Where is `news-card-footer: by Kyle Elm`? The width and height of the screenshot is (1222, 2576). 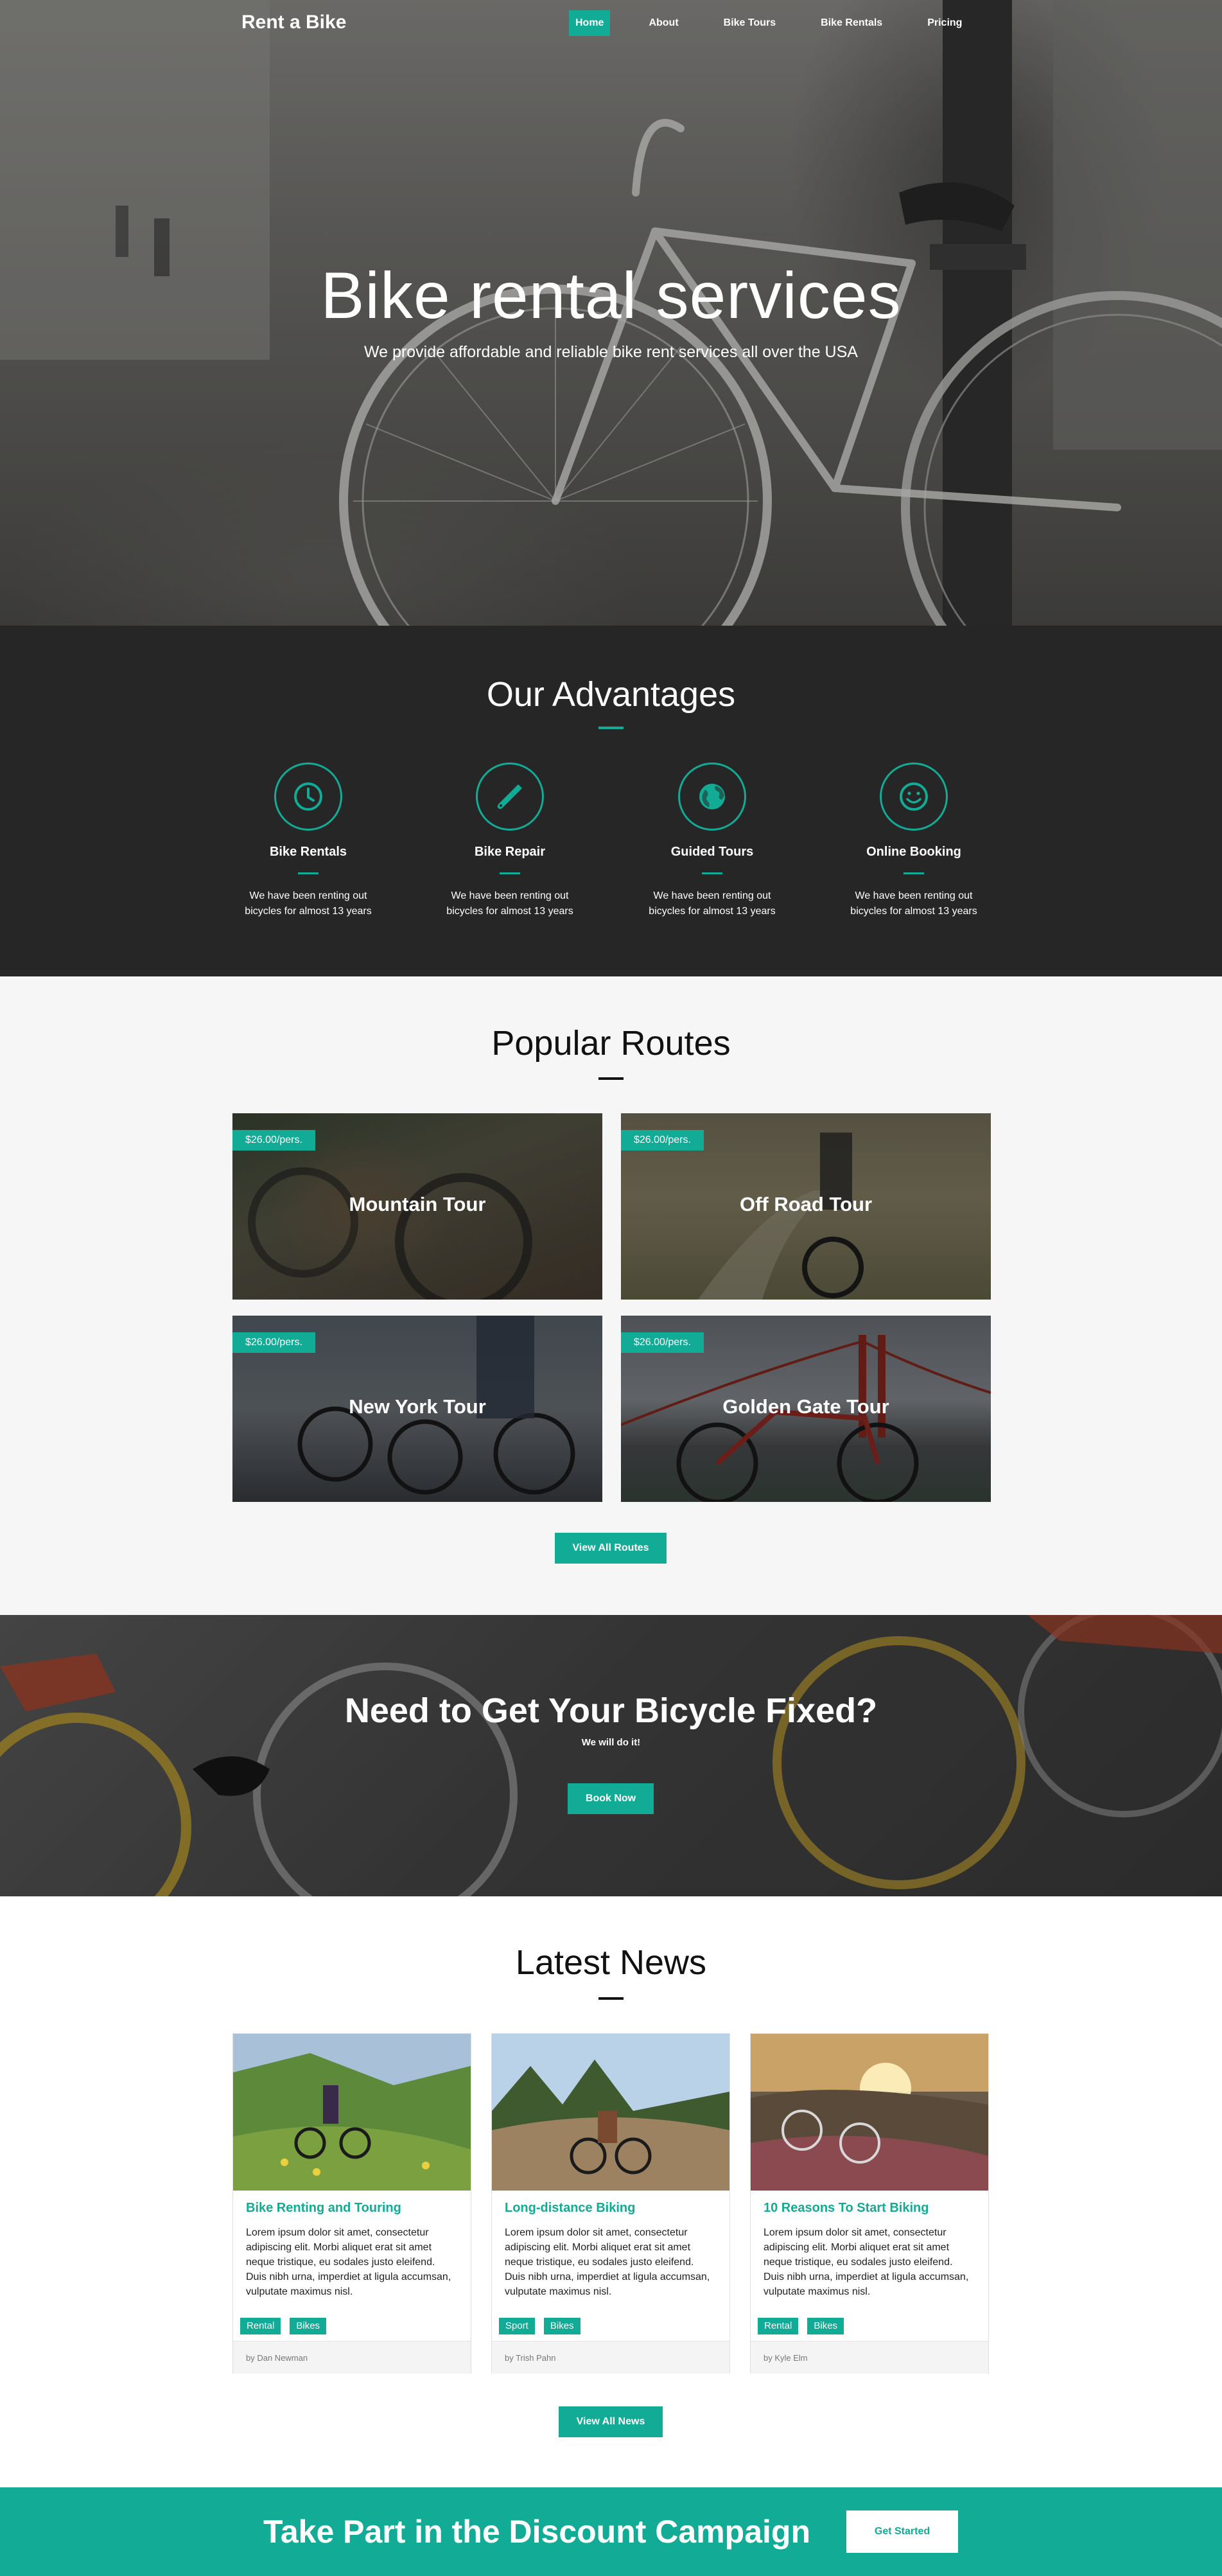
news-card-footer: by Kyle Elm is located at coordinates (870, 2357).